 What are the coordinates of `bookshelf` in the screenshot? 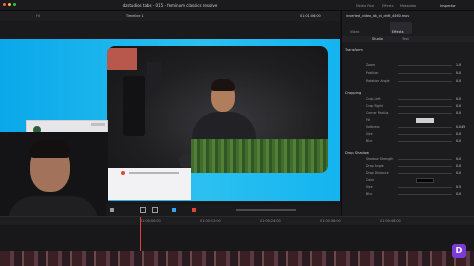 It's located at (154, 77).